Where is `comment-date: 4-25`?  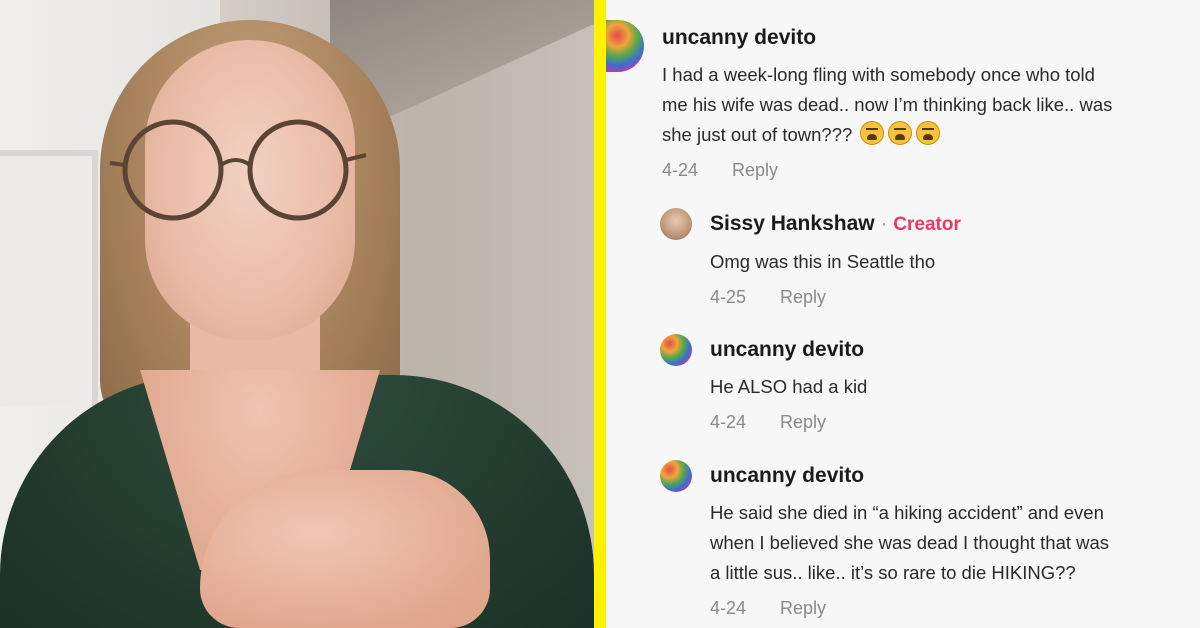 comment-date: 4-25 is located at coordinates (728, 297).